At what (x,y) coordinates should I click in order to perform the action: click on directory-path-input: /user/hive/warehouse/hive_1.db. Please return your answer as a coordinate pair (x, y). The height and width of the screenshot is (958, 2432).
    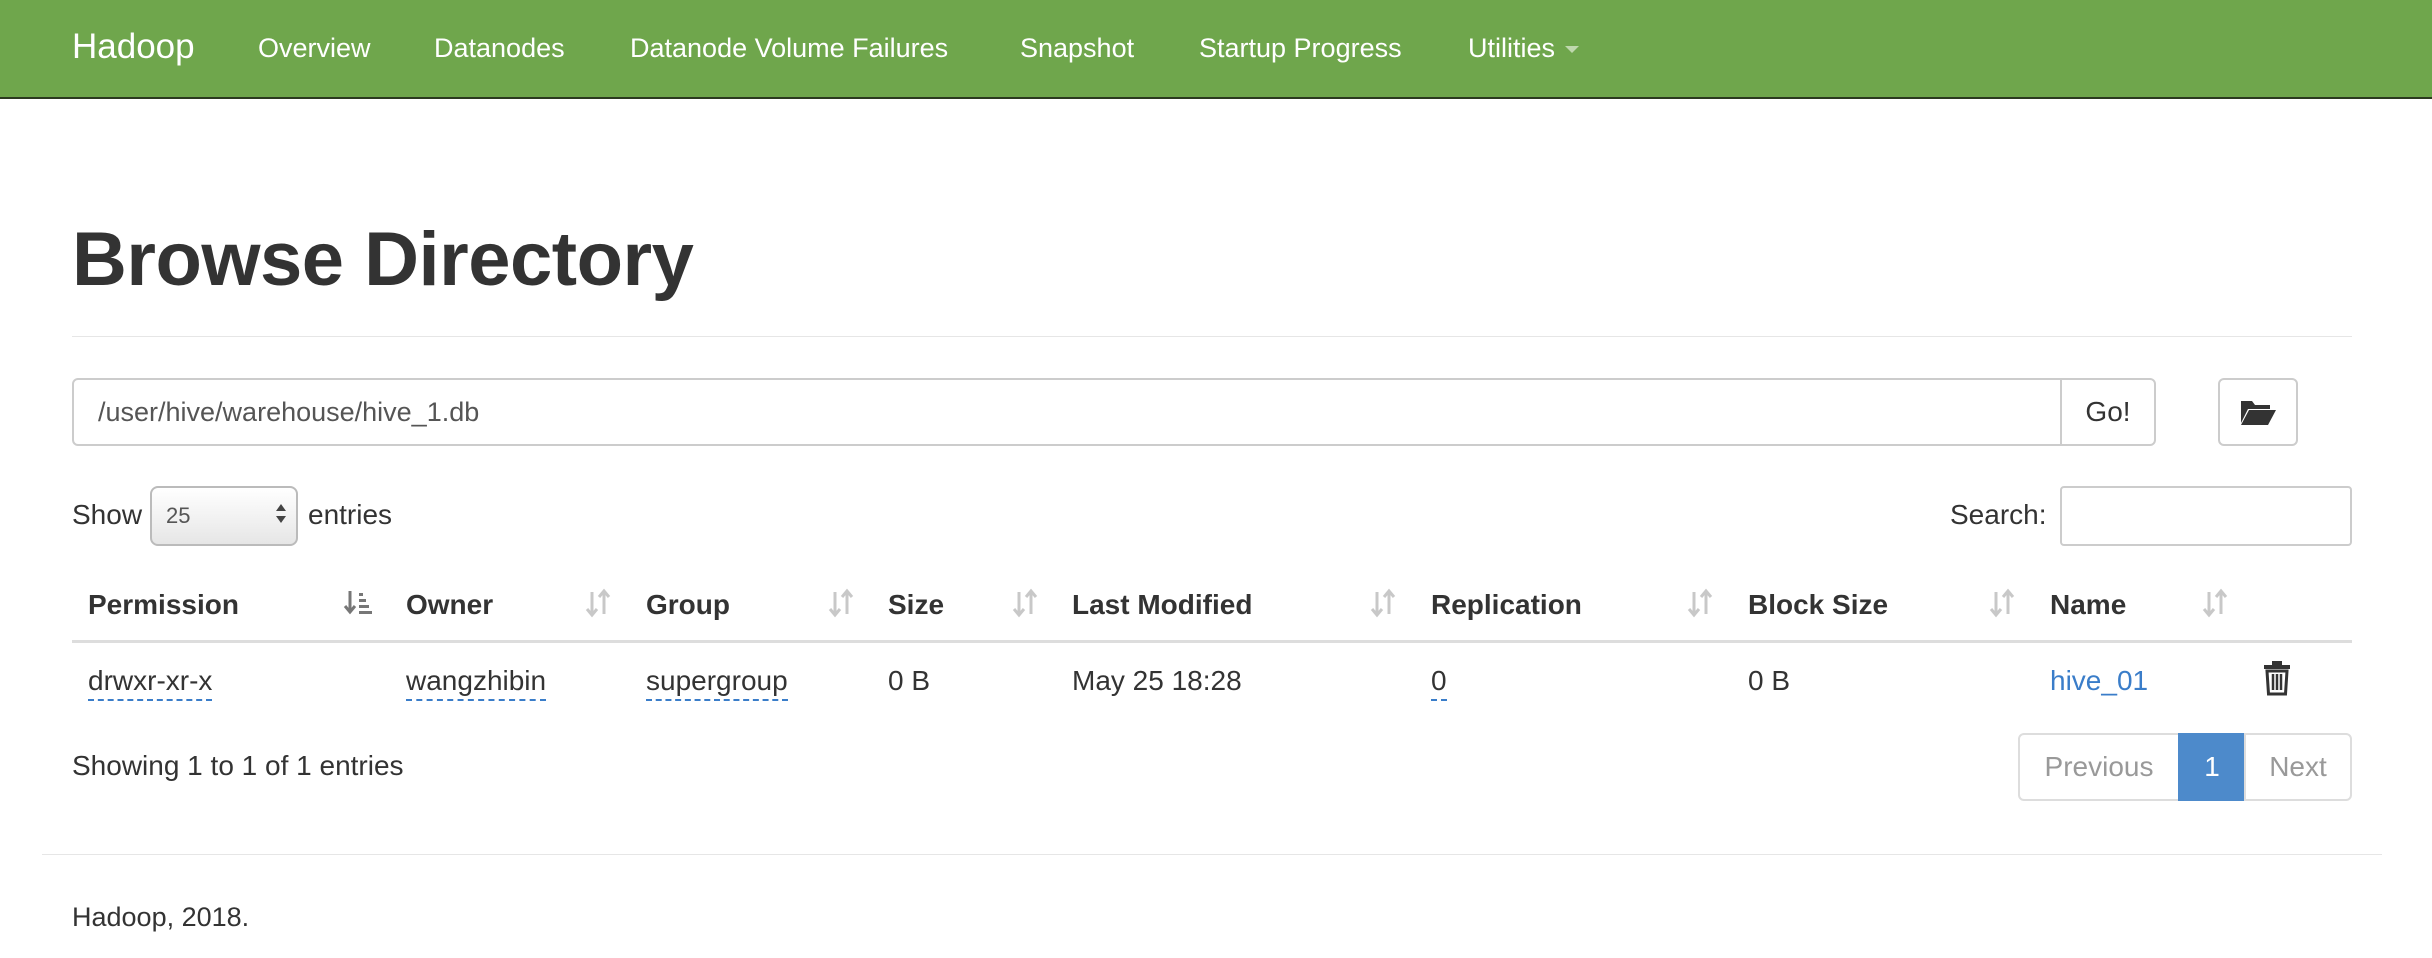
    Looking at the image, I should click on (1067, 412).